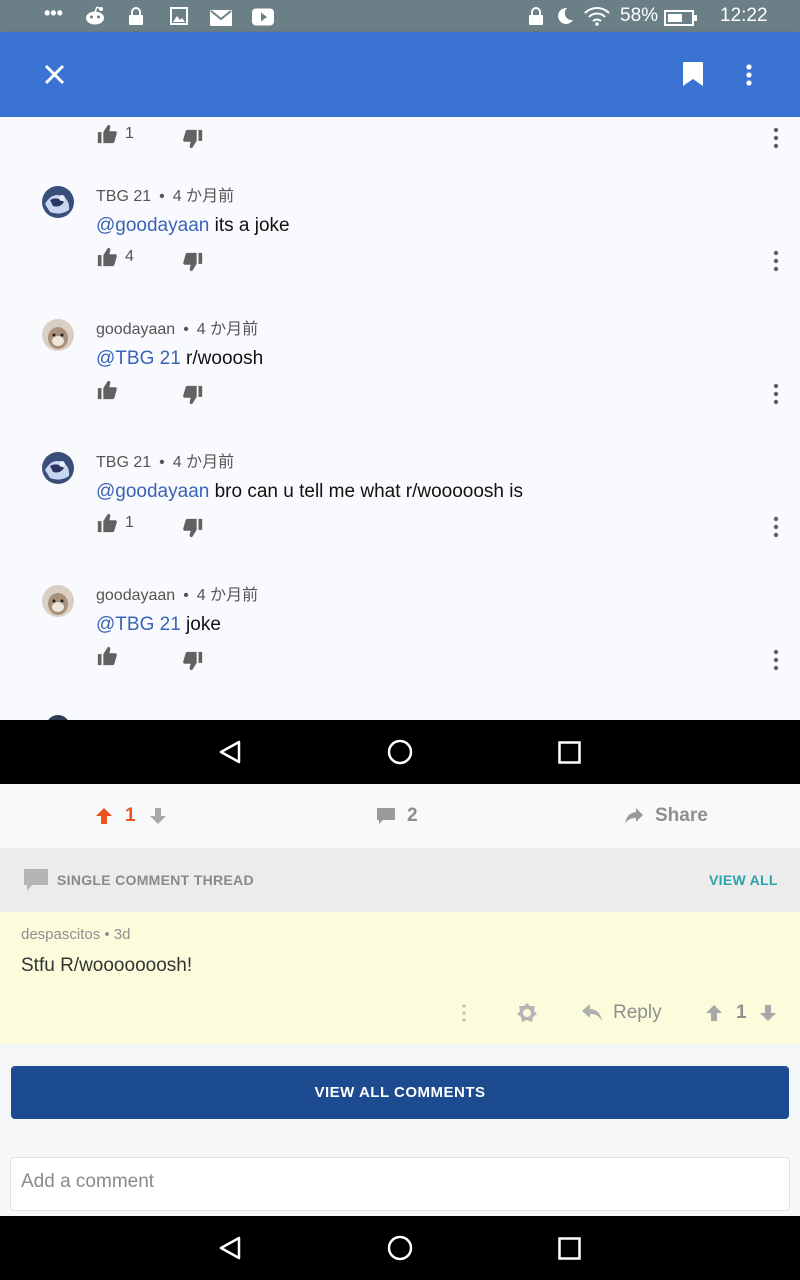 The width and height of the screenshot is (800, 1280). Describe the element at coordinates (400, 816) in the screenshot. I see `post-action-bar: 1 2 Share` at that location.